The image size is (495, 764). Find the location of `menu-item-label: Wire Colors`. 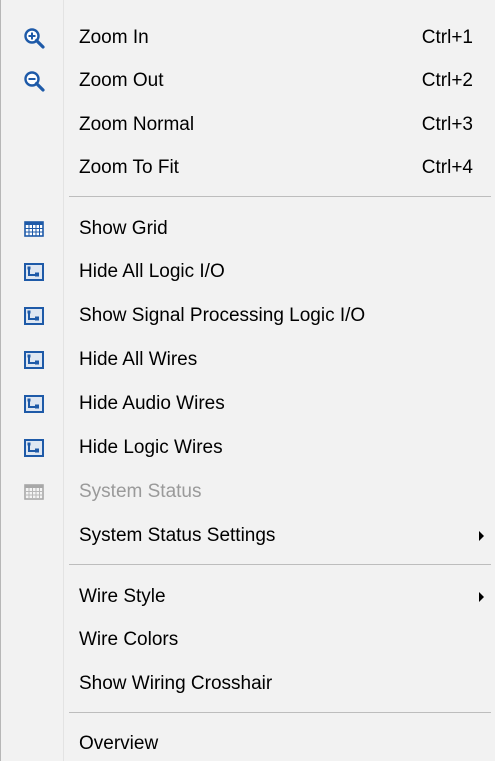

menu-item-label: Wire Colors is located at coordinates (129, 639).